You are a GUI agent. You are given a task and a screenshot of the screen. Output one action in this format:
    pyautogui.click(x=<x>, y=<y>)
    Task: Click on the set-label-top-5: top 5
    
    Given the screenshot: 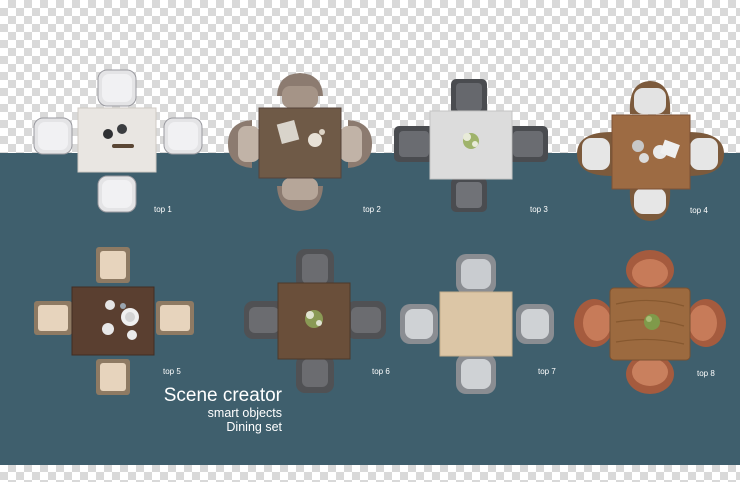 What is the action you would take?
    pyautogui.click(x=172, y=371)
    